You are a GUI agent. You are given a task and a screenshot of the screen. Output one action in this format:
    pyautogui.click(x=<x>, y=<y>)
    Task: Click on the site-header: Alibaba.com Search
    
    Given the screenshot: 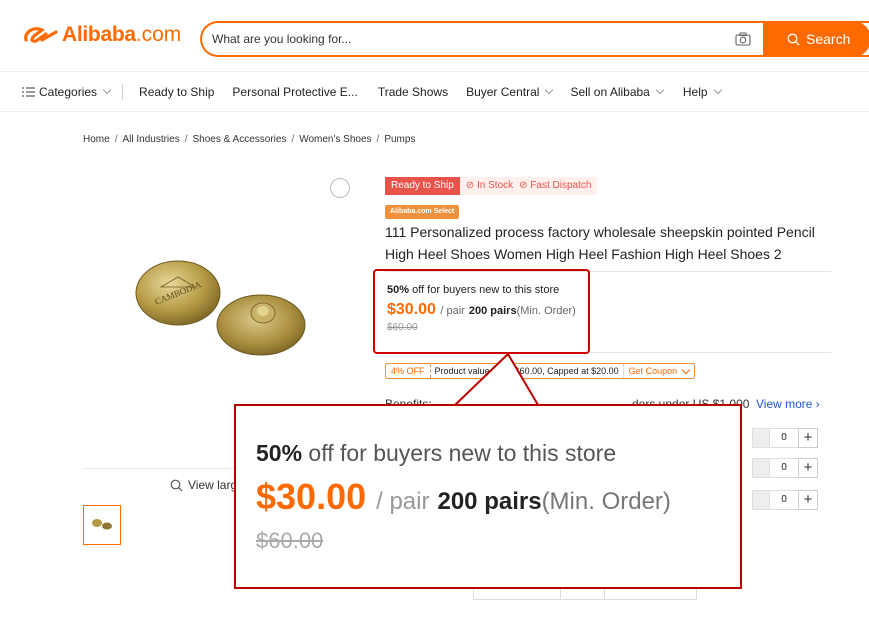 What is the action you would take?
    pyautogui.click(x=434, y=36)
    